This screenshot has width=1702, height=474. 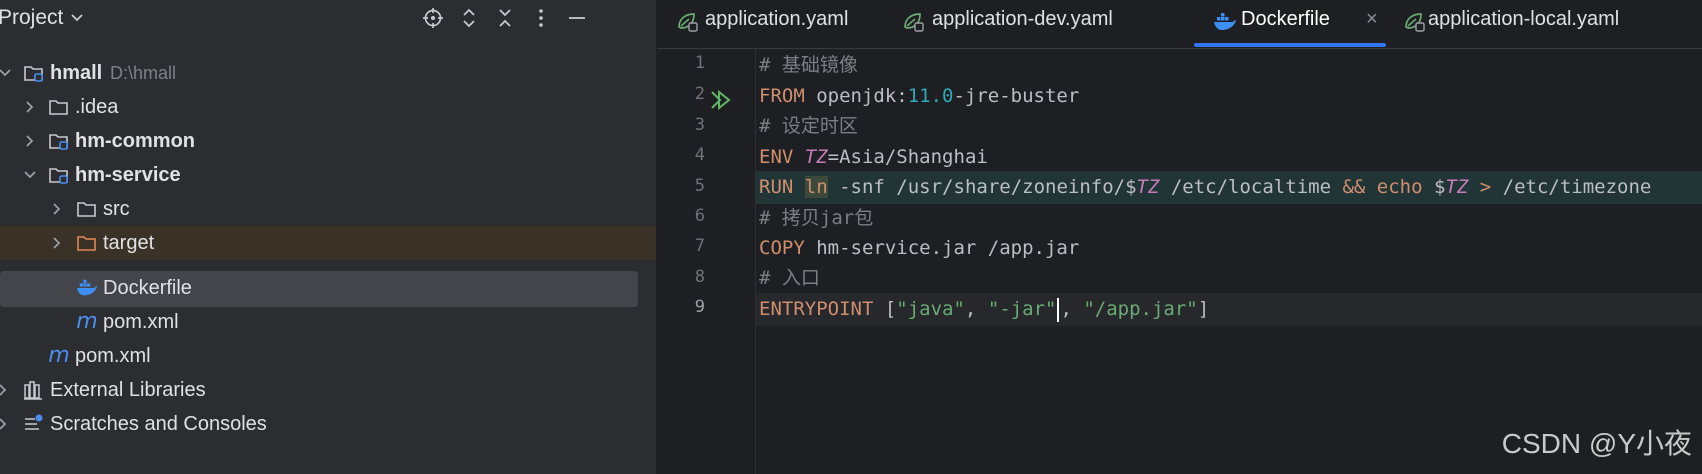 I want to click on code-keyword: ENV, so click(x=776, y=157).